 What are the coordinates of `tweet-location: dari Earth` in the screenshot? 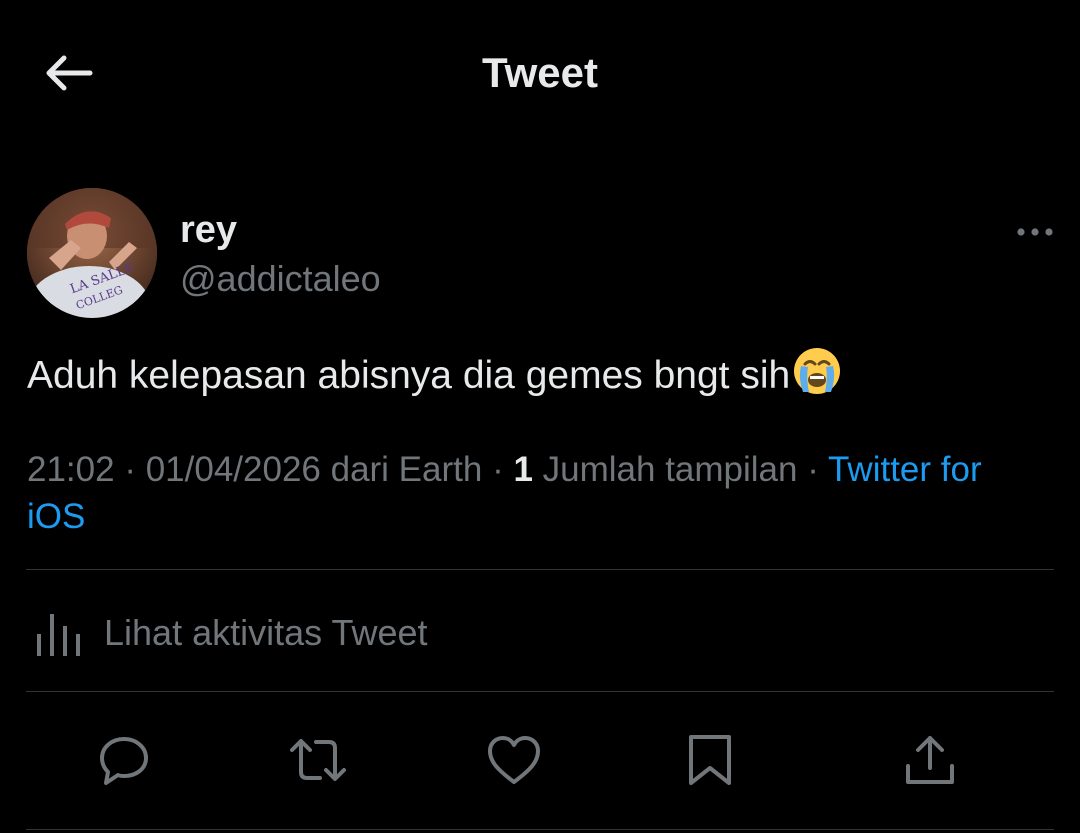 It's located at (401, 469).